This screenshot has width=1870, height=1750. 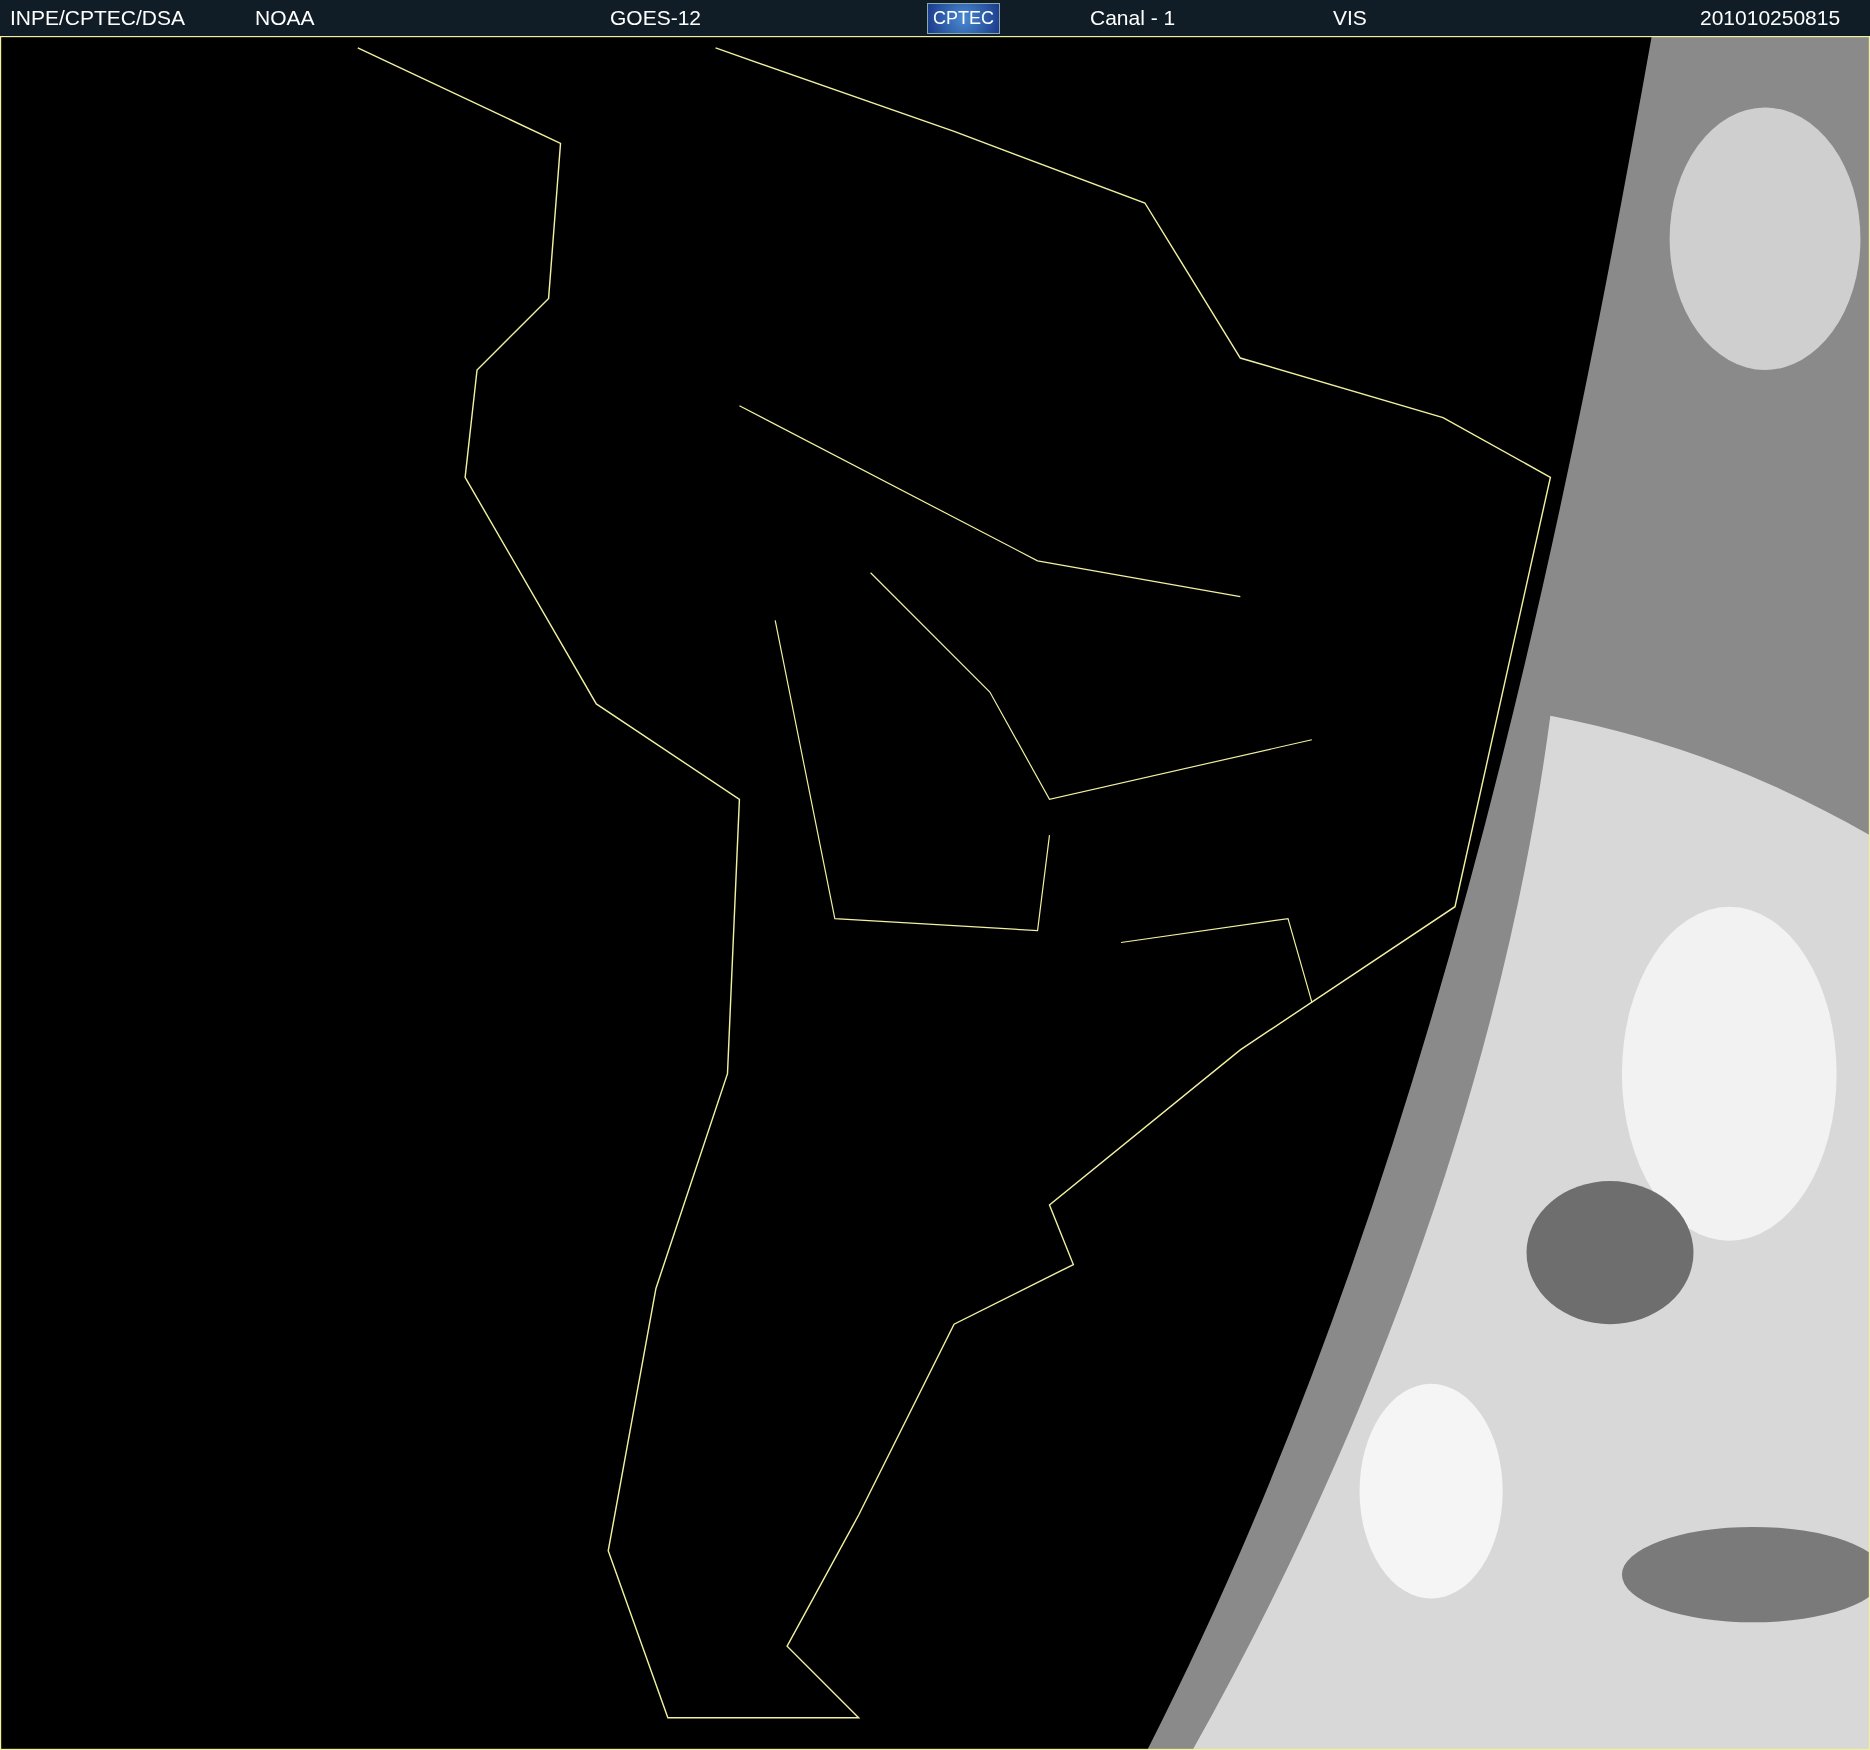 I want to click on header-label: Canal - 1, so click(x=1133, y=18).